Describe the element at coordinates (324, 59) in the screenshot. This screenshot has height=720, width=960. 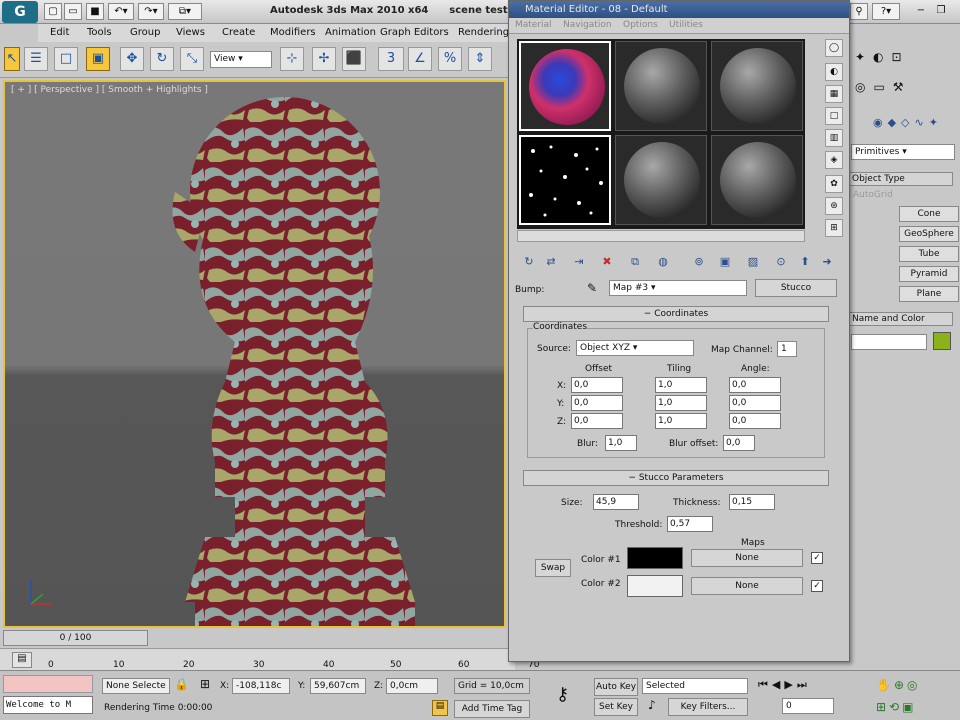
I see `select-manipulate-icon: ✢` at that location.